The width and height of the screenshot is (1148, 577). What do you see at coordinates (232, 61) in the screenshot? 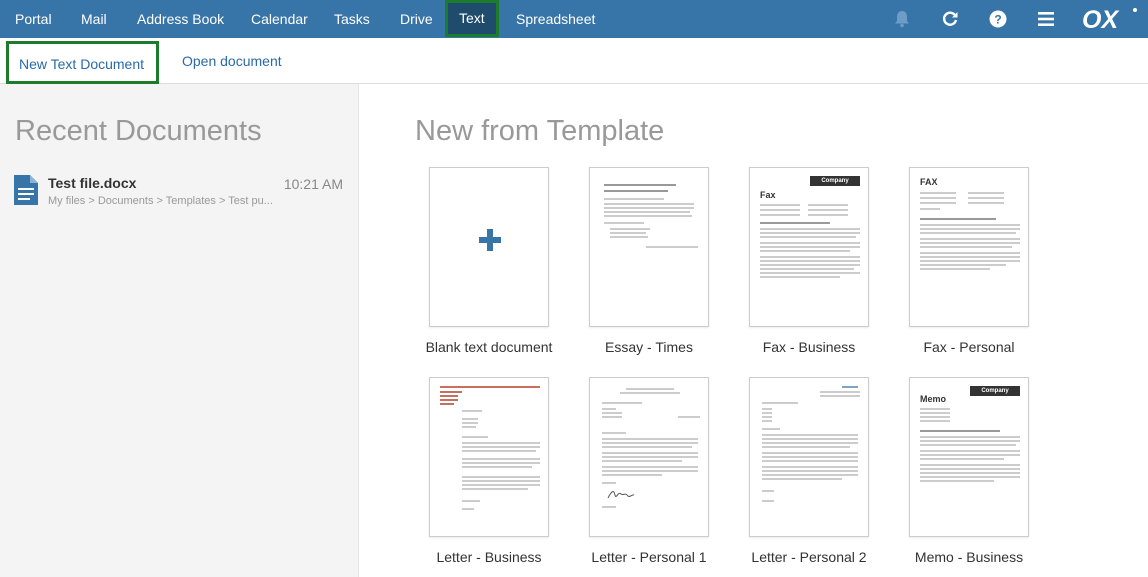
I see `open-document-button: Open document` at bounding box center [232, 61].